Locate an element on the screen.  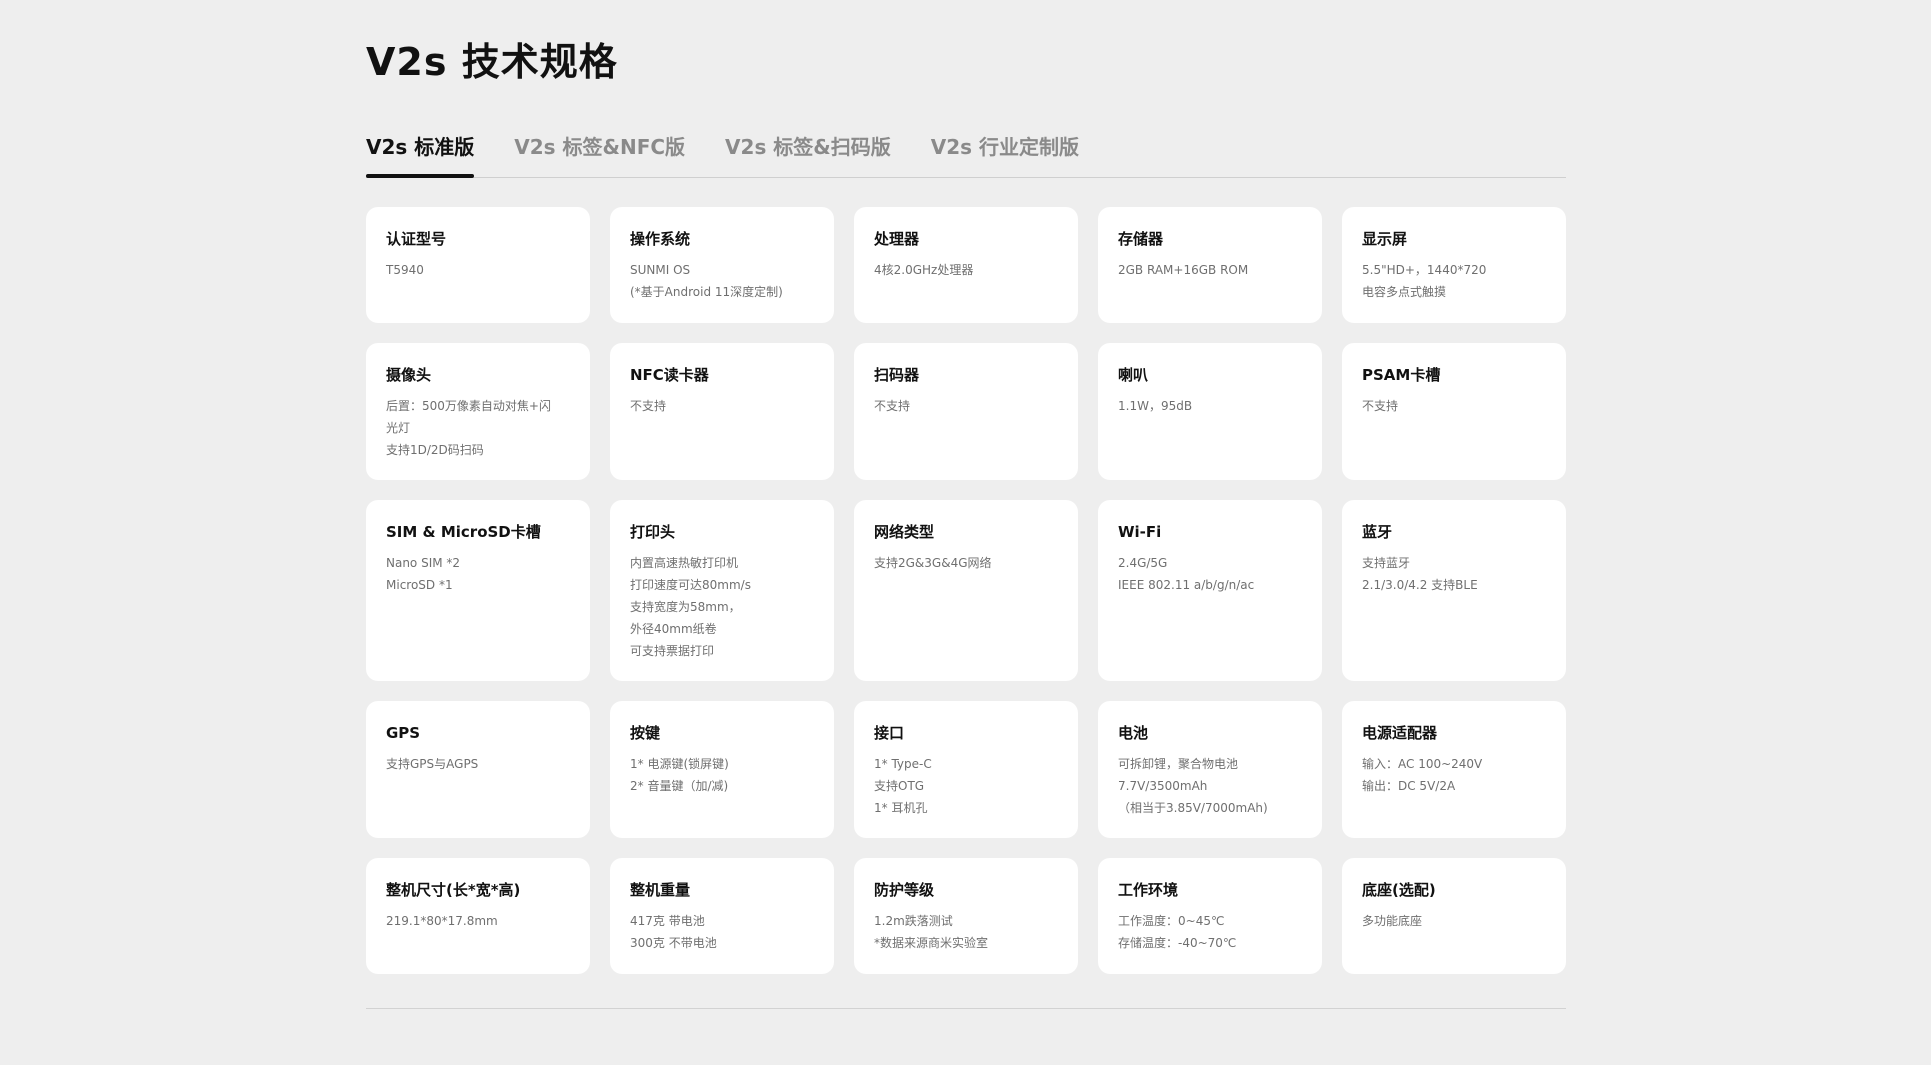
spec-value: MicroSD *1 is located at coordinates (419, 585).